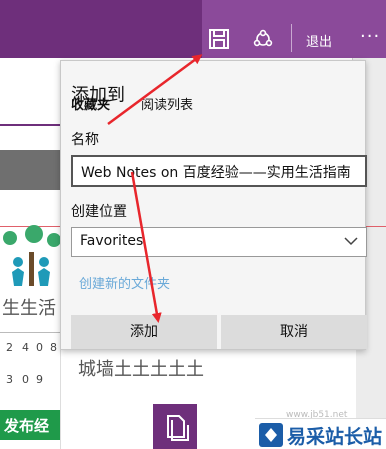  What do you see at coordinates (9, 347) in the screenshot?
I see `grid-number: 2` at bounding box center [9, 347].